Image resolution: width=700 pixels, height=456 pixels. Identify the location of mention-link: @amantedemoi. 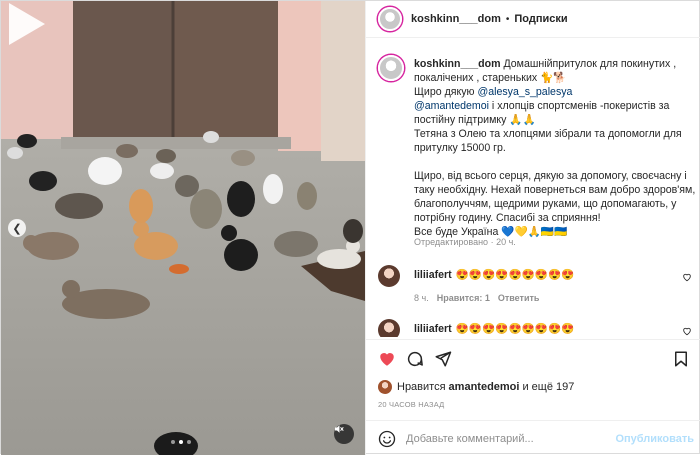
(451, 106).